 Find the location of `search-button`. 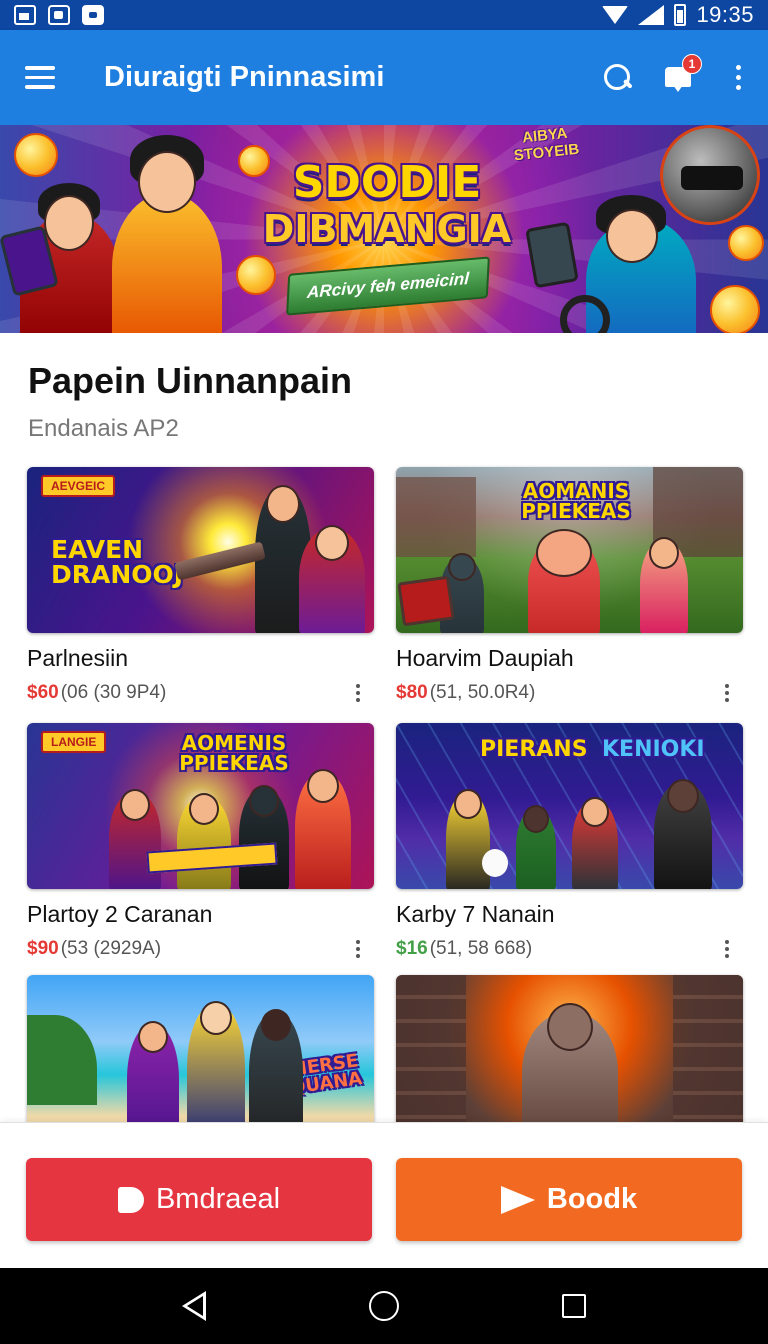

search-button is located at coordinates (618, 77).